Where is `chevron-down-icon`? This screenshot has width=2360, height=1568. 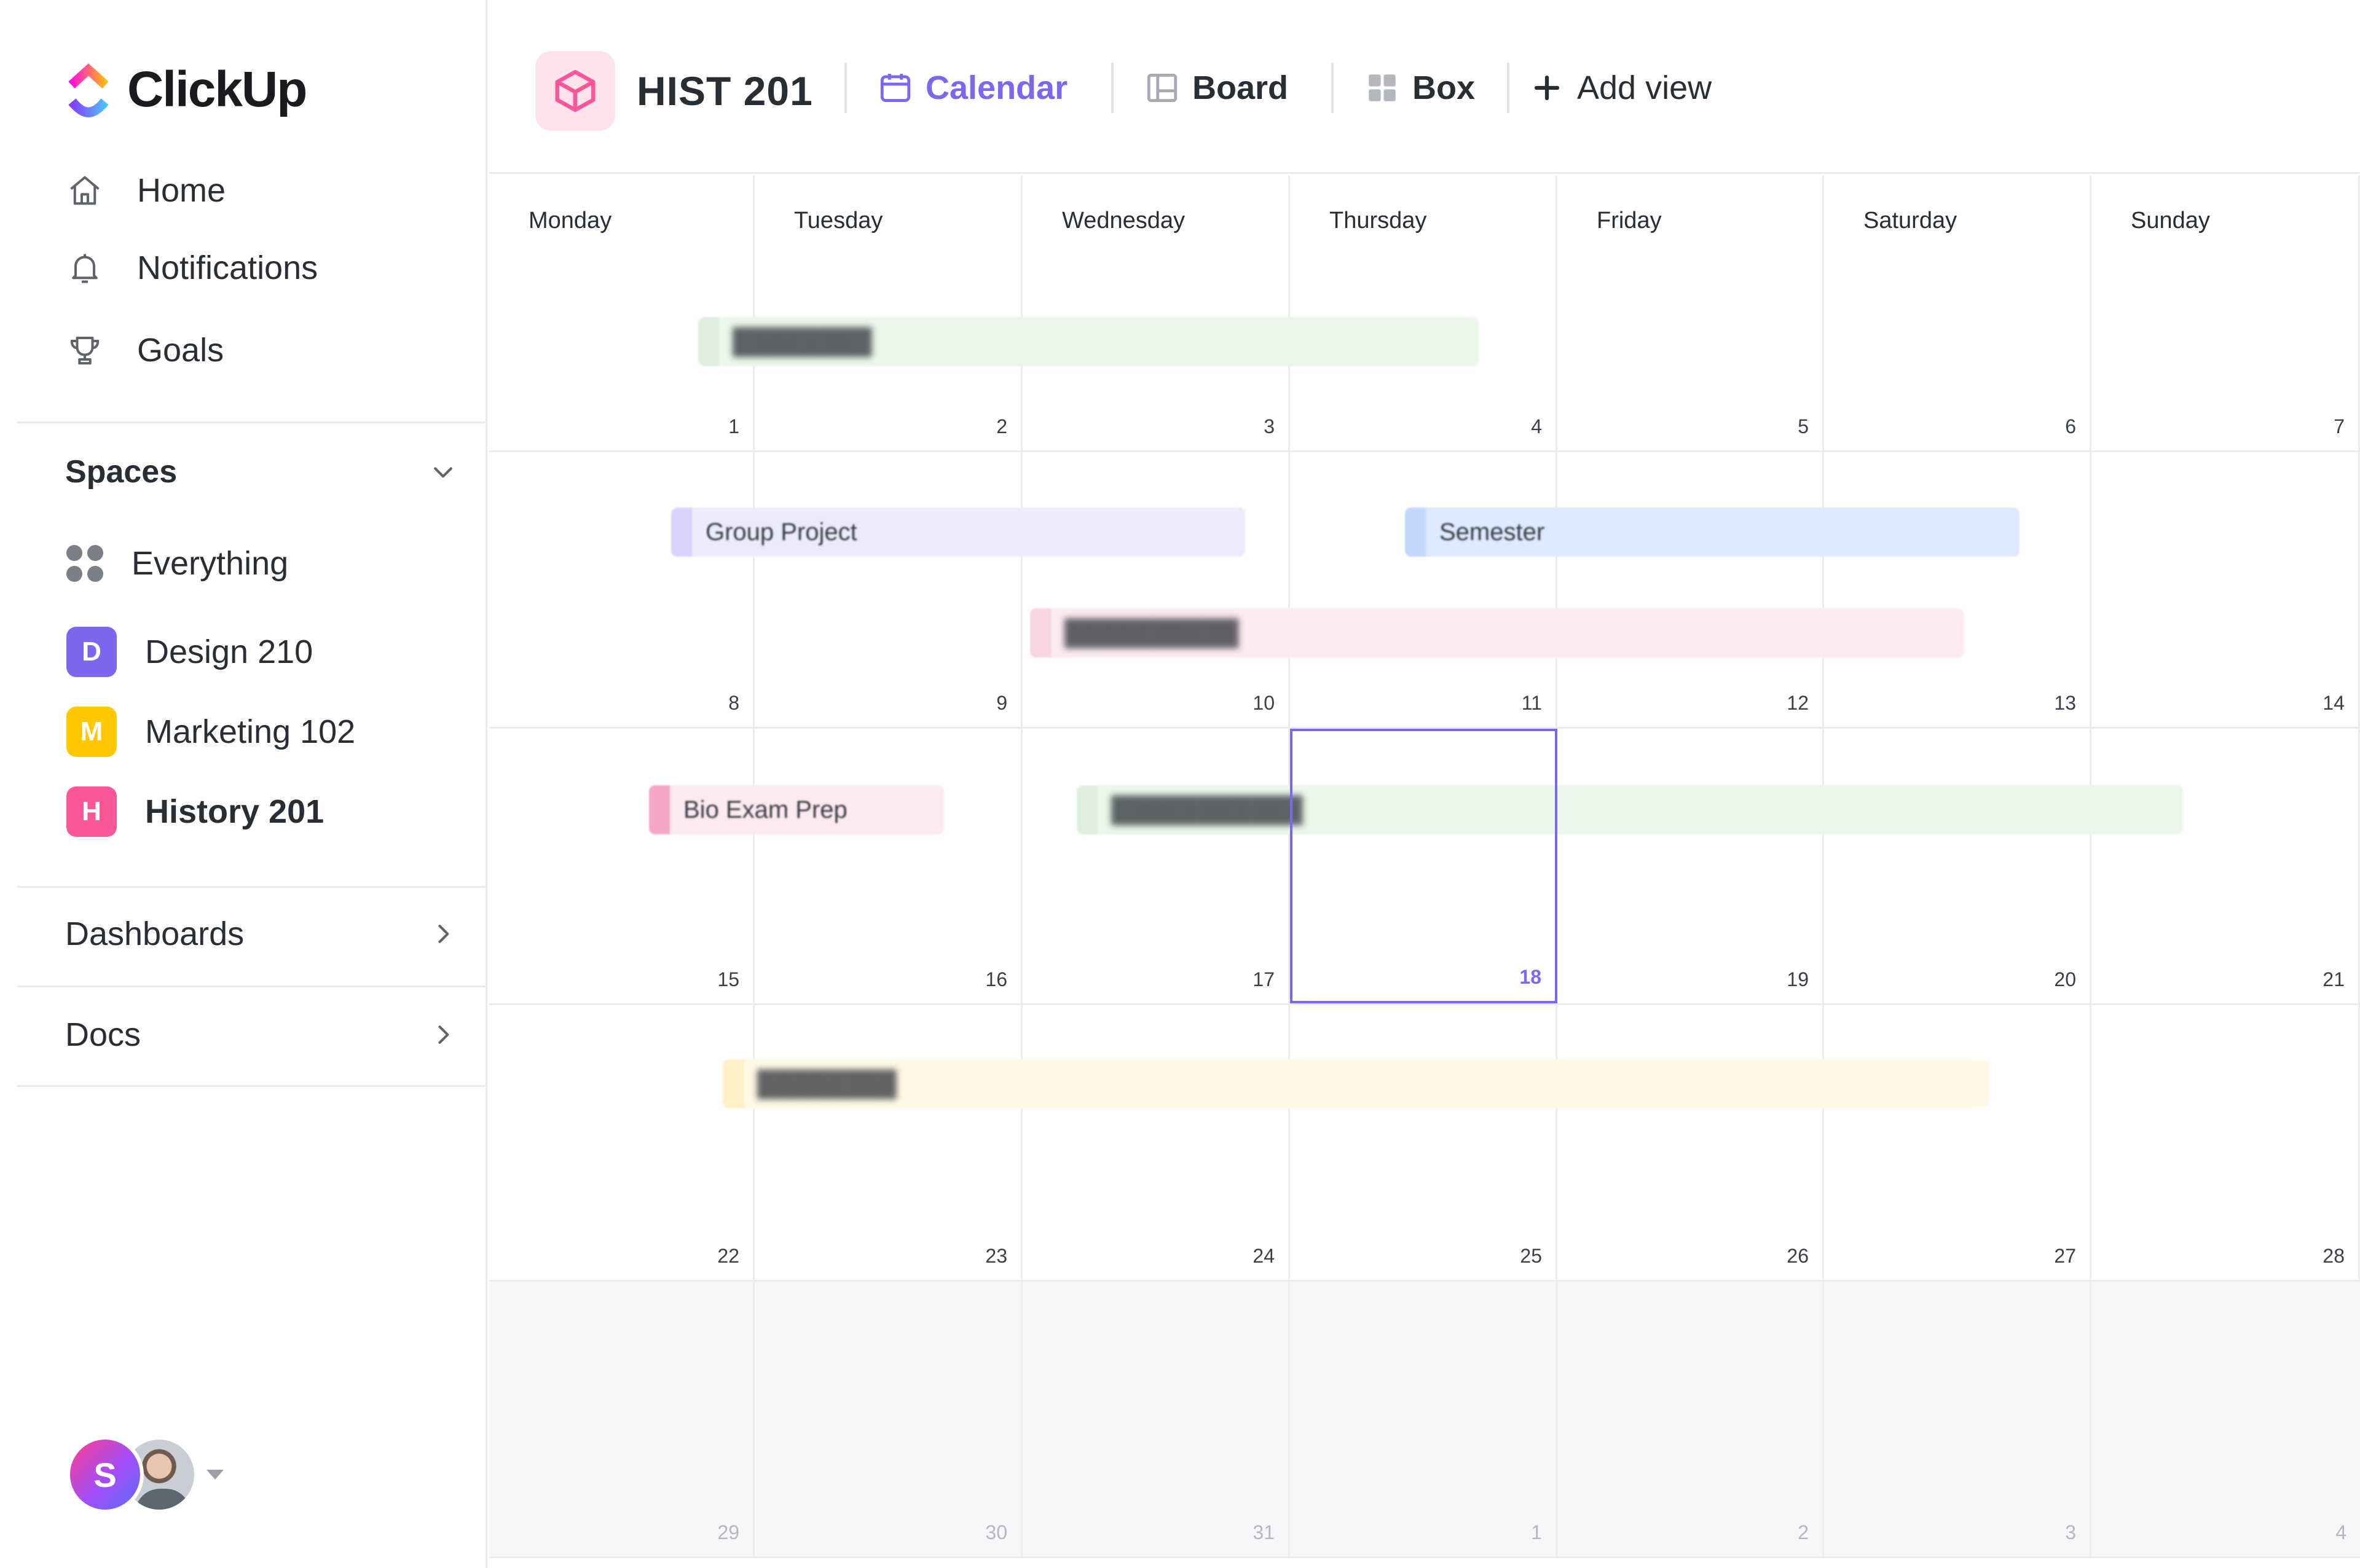
chevron-down-icon is located at coordinates (443, 472).